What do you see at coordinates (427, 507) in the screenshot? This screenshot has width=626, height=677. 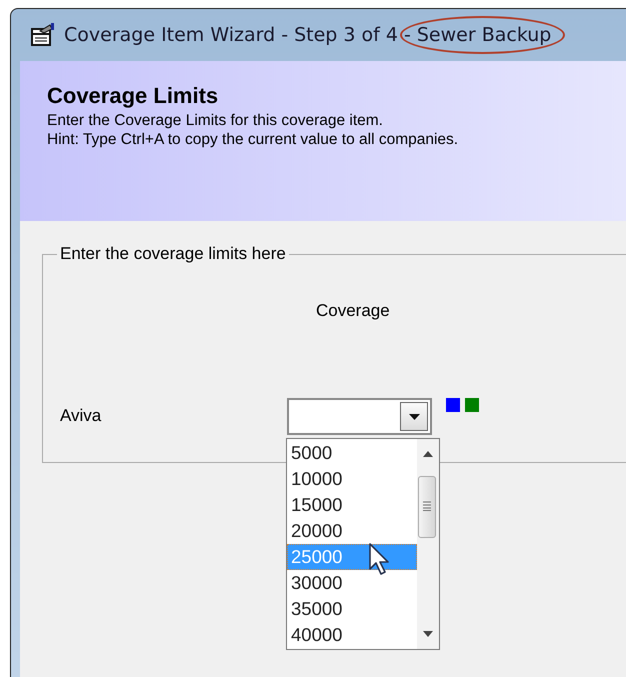 I see `scroll-thumb` at bounding box center [427, 507].